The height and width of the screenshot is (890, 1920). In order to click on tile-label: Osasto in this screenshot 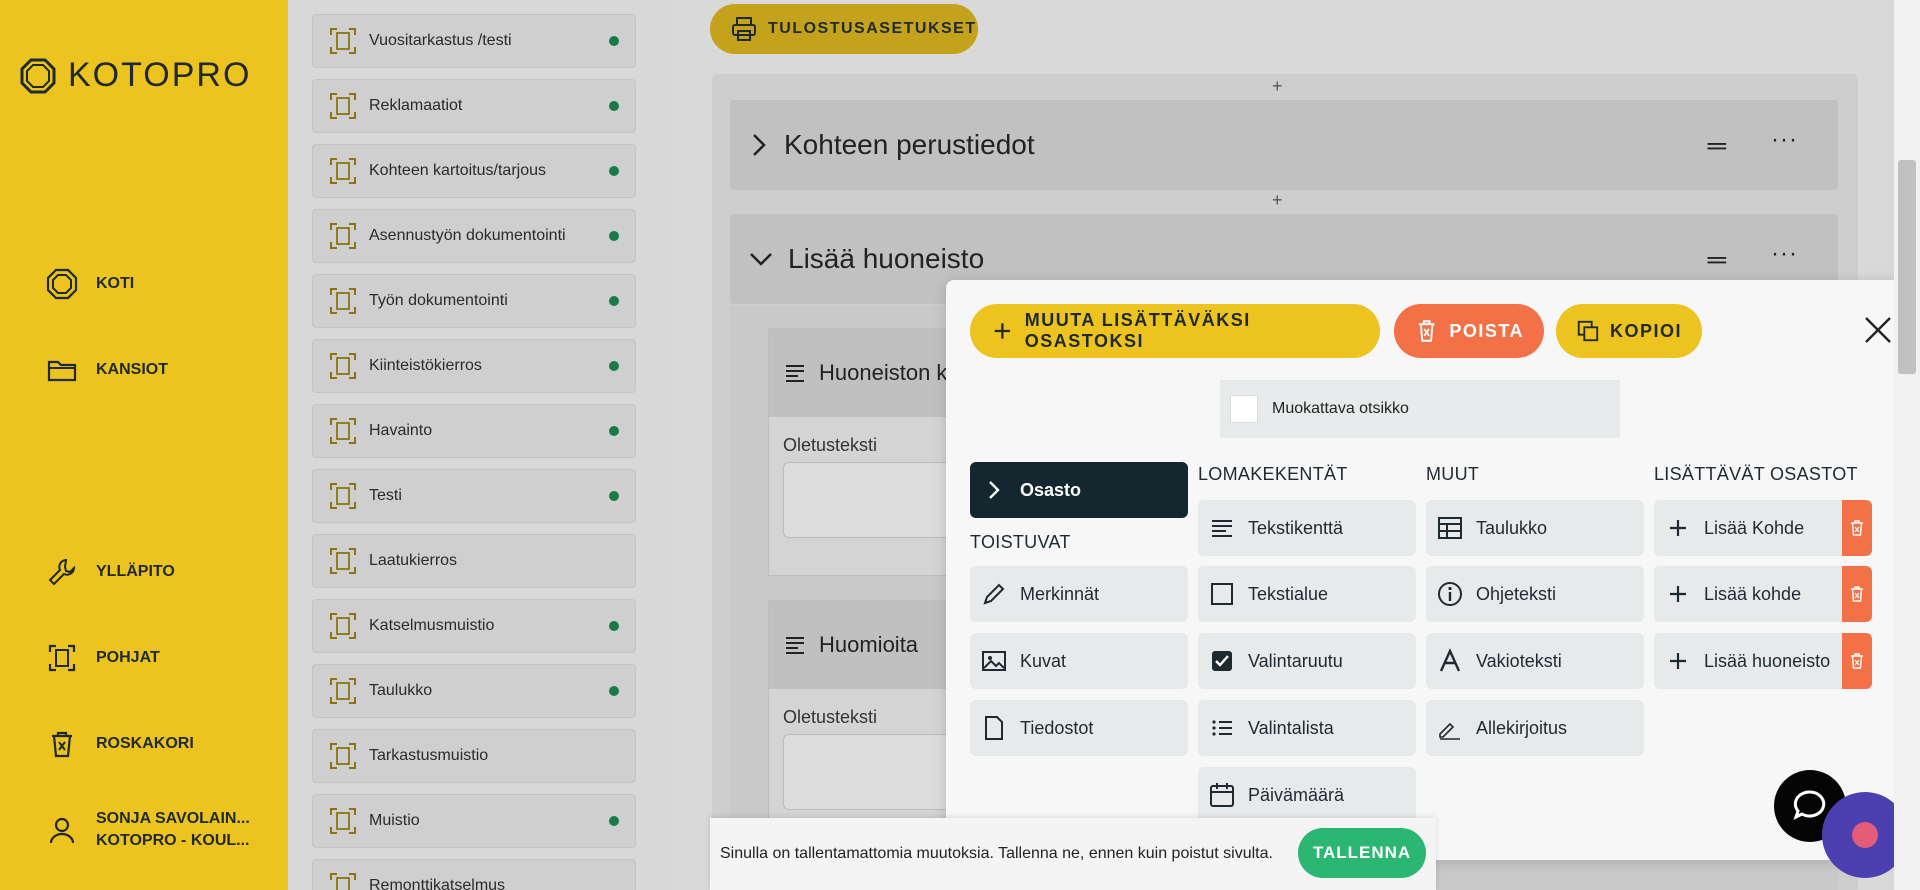, I will do `click(1051, 489)`.